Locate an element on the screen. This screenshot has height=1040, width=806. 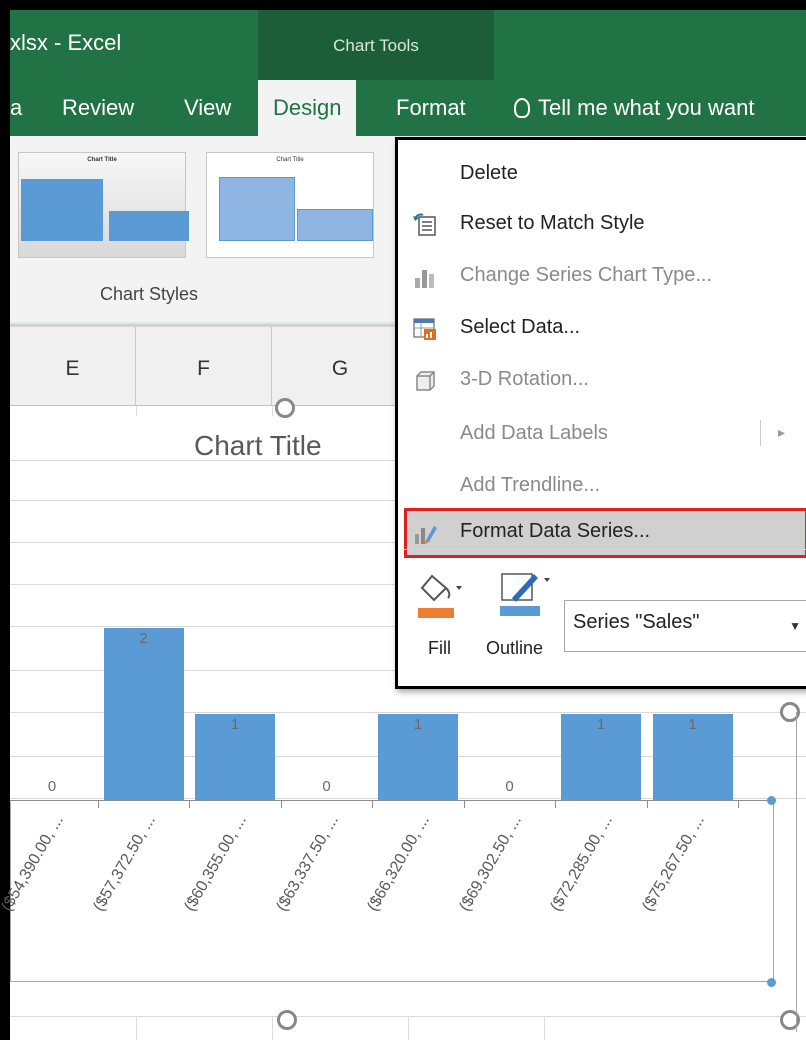
chart-x-axis is located at coordinates (393, 800).